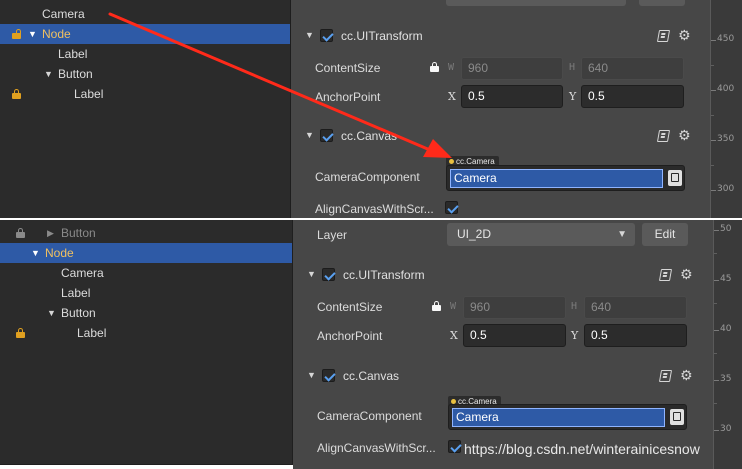 The image size is (742, 469). Describe the element at coordinates (727, 344) in the screenshot. I see `scene-ruler: 50 45 40 35 30` at that location.